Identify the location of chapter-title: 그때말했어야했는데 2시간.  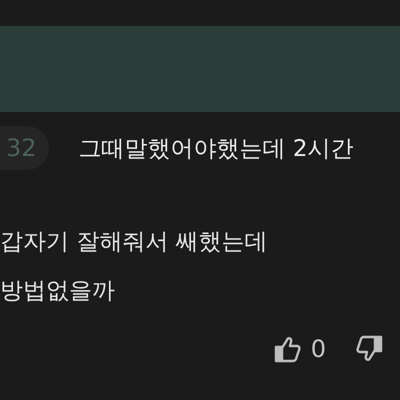
(216, 149).